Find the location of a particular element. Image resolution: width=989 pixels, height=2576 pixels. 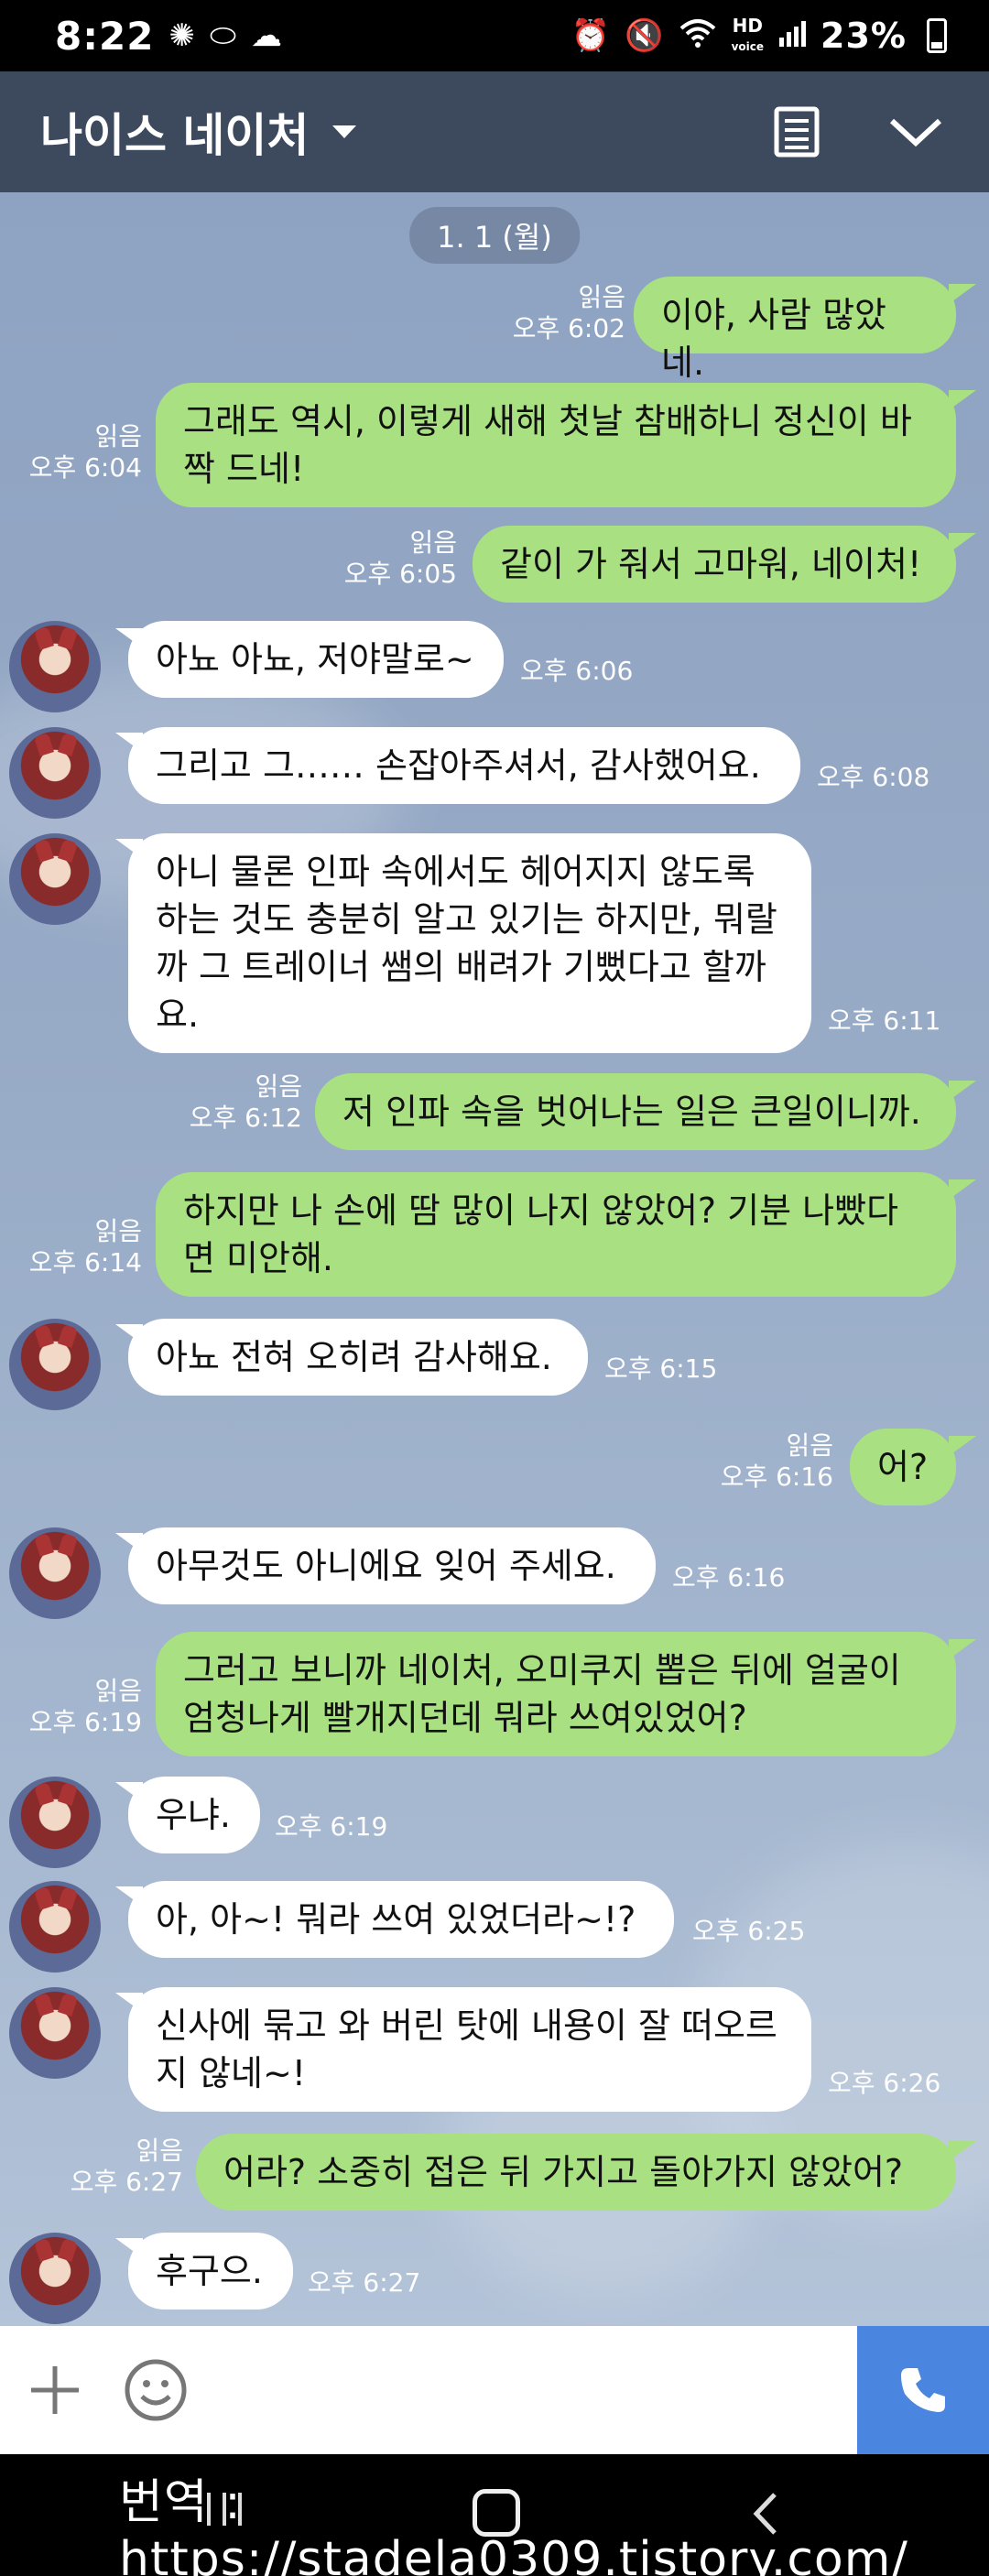

message-meta: 읽음 오후 6:12 is located at coordinates (245, 1102).